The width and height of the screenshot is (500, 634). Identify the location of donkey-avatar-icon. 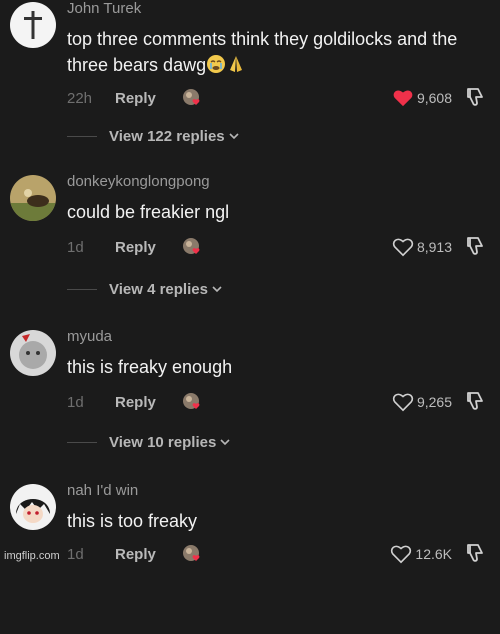
(33, 198).